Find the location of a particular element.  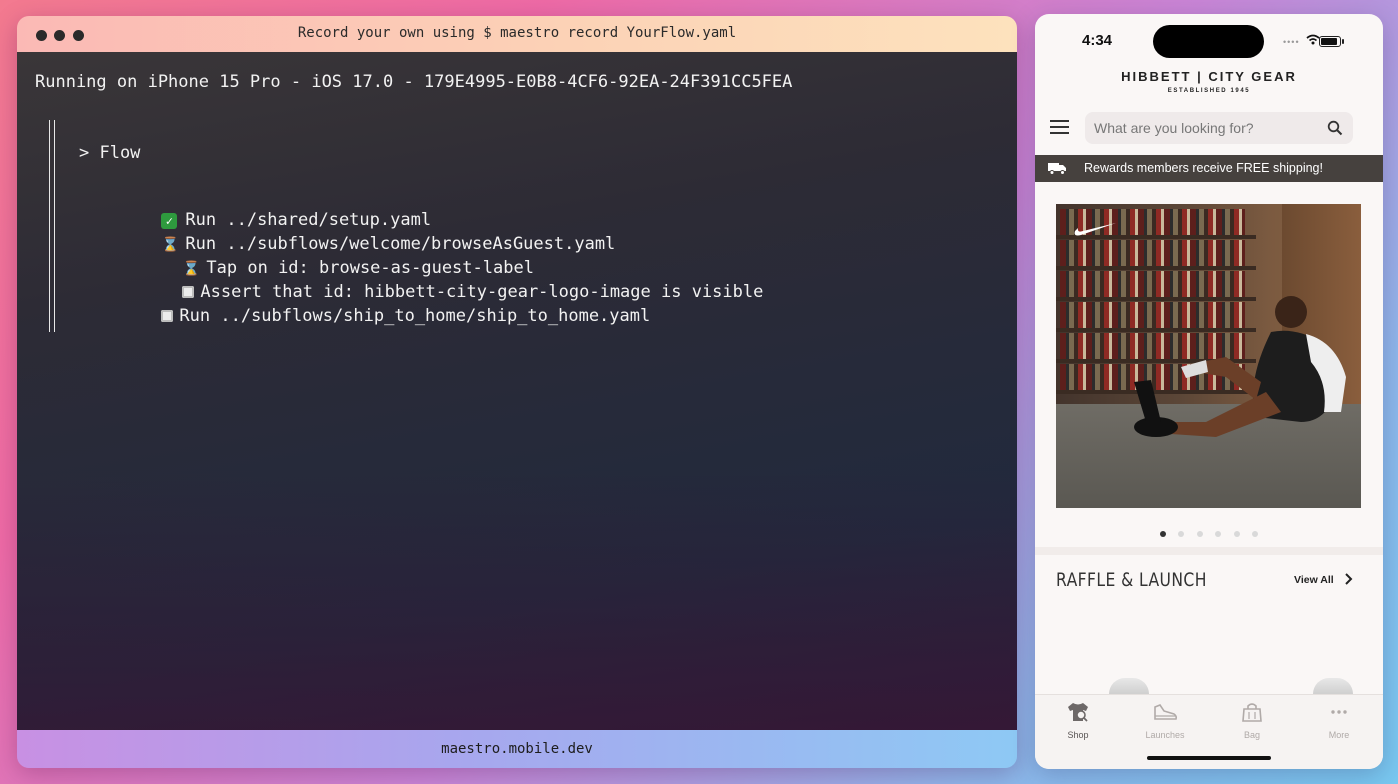

status-time: 4:34 is located at coordinates (1097, 40).